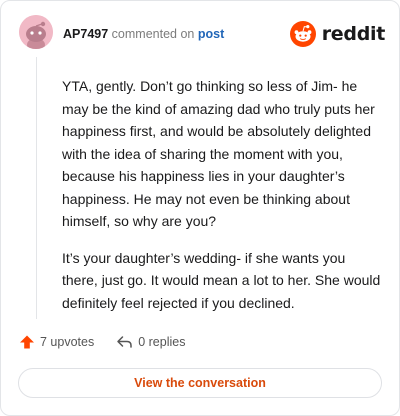  What do you see at coordinates (102, 342) in the screenshot?
I see `comment-actions: 7 upvotes 0 replies` at bounding box center [102, 342].